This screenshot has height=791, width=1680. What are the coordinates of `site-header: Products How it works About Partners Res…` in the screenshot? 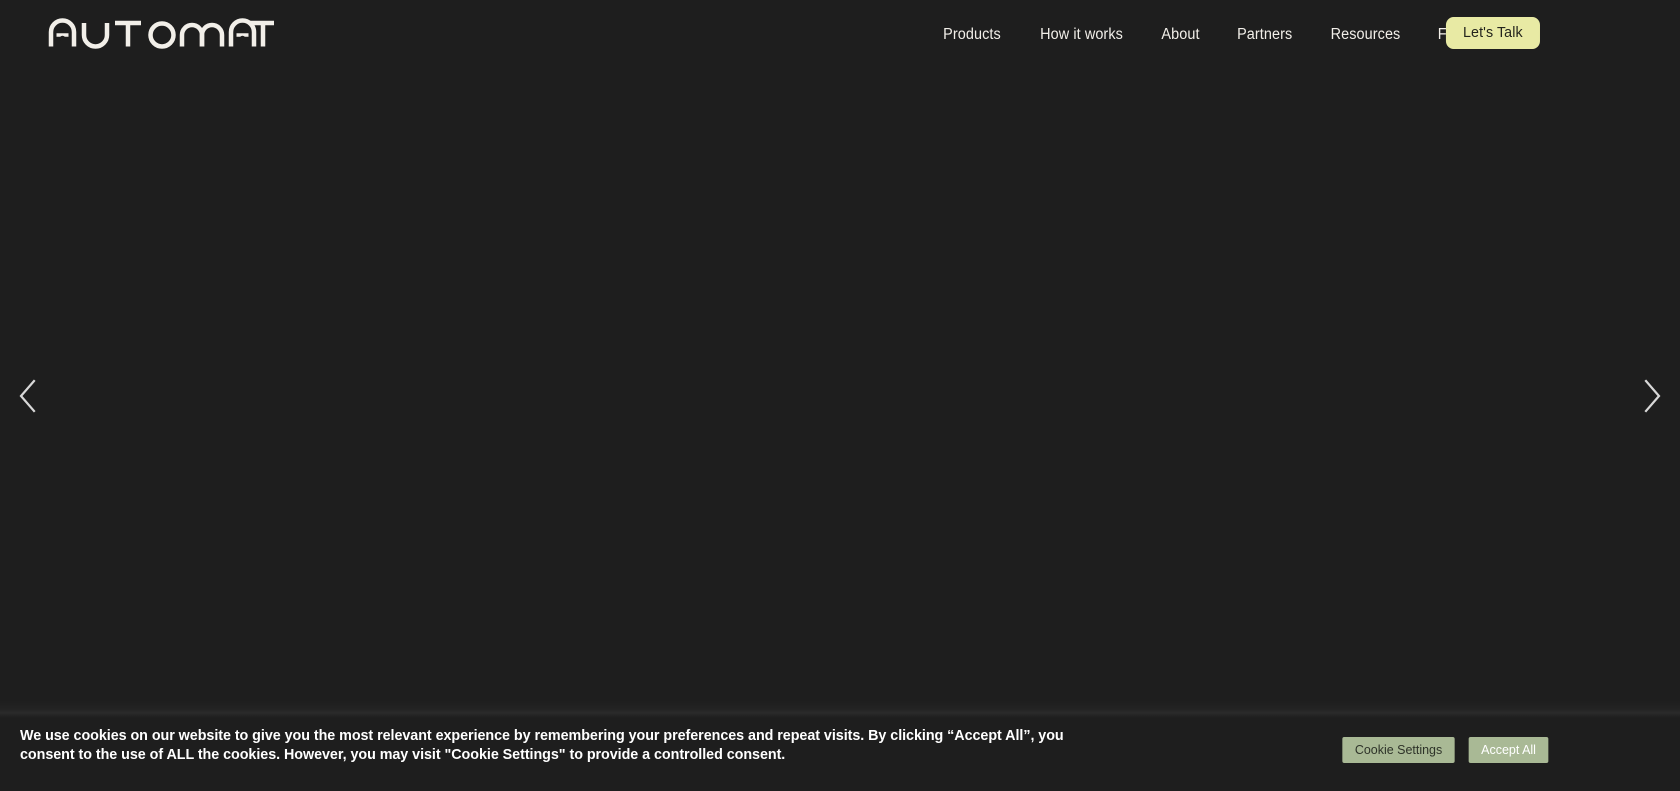 It's located at (840, 35).